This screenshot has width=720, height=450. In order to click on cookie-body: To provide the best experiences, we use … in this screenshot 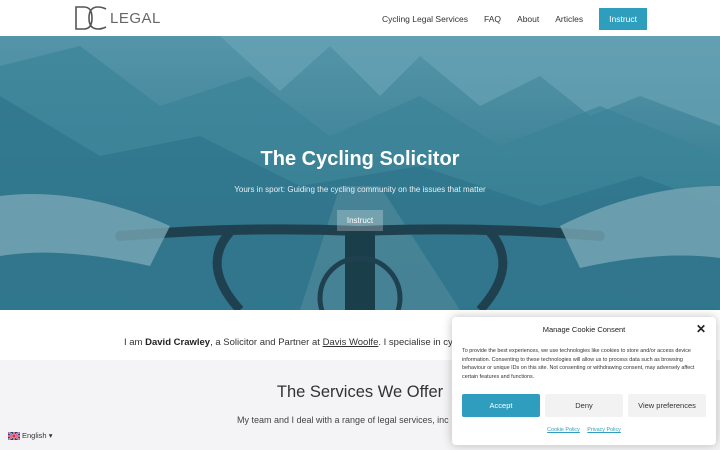, I will do `click(578, 364)`.